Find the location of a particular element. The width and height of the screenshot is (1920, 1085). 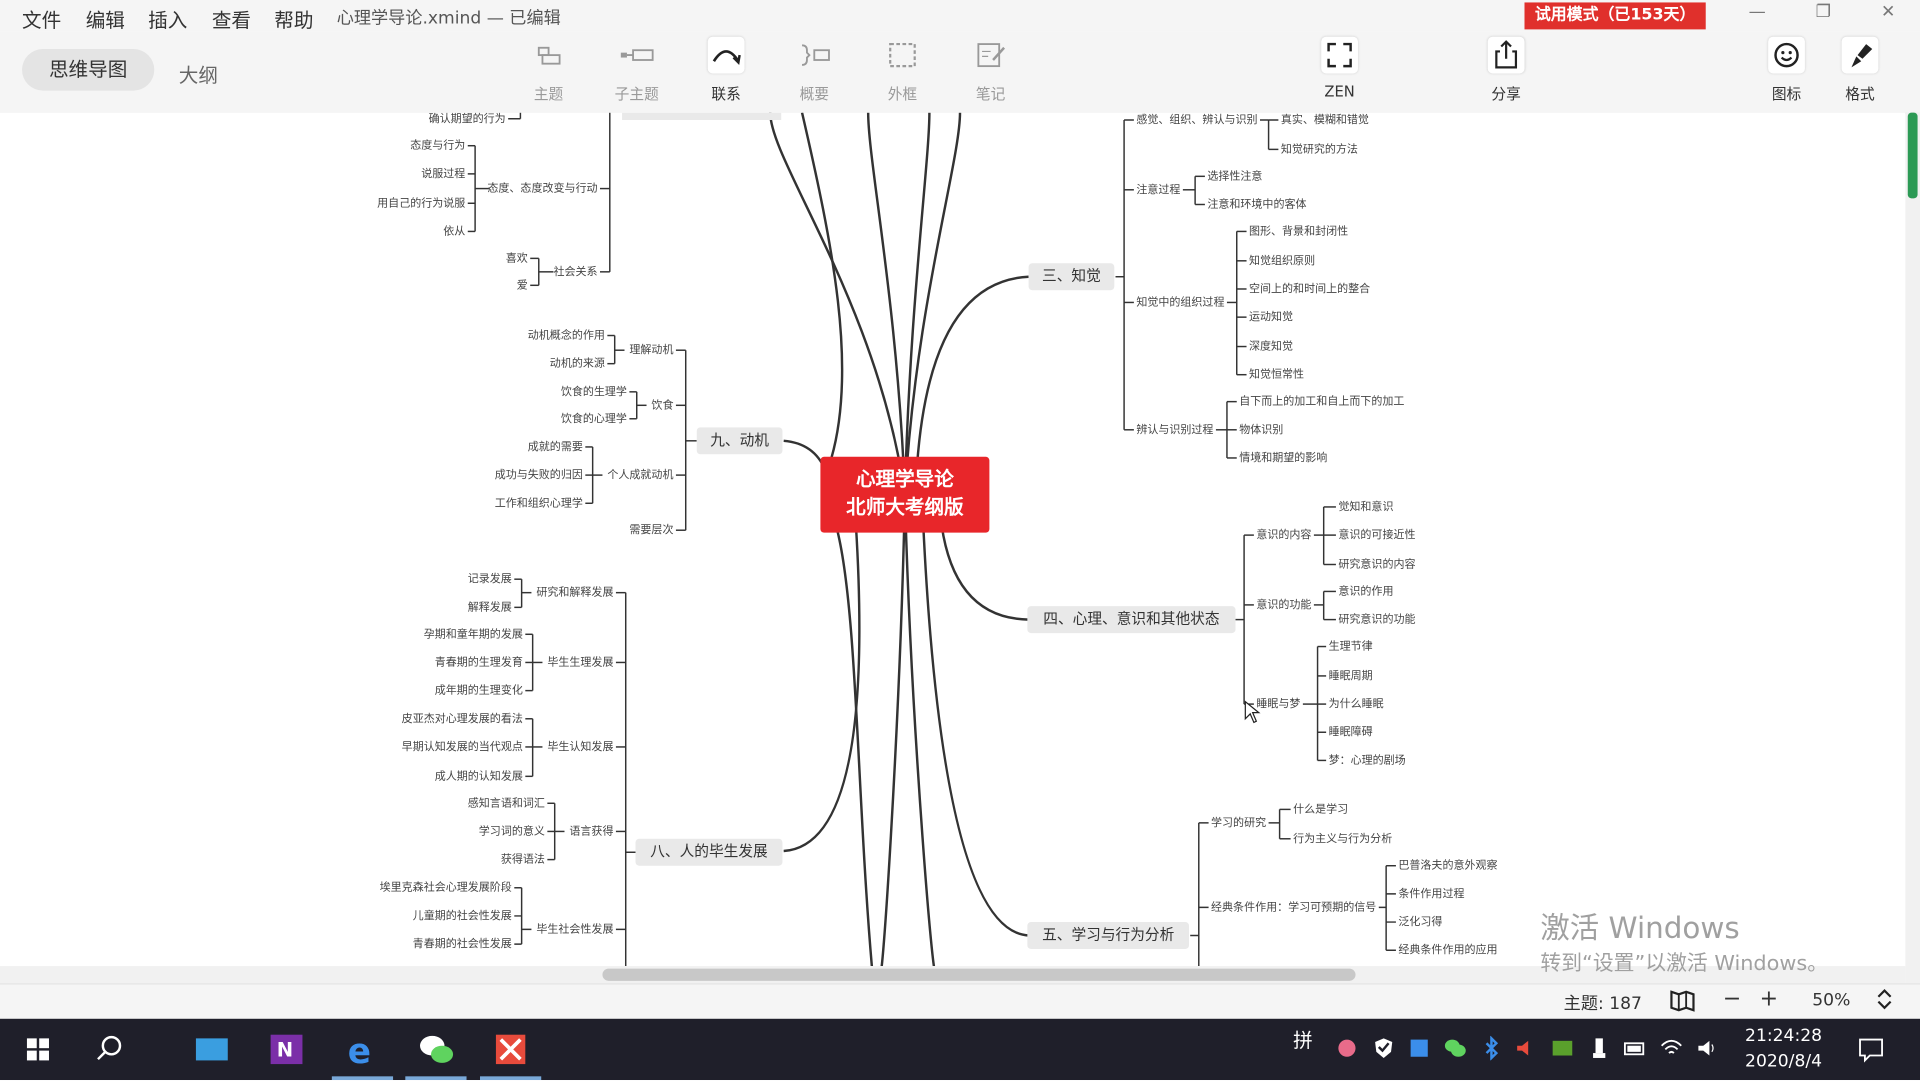

leaf-topic-label: 为什么睡眠 is located at coordinates (1356, 703).